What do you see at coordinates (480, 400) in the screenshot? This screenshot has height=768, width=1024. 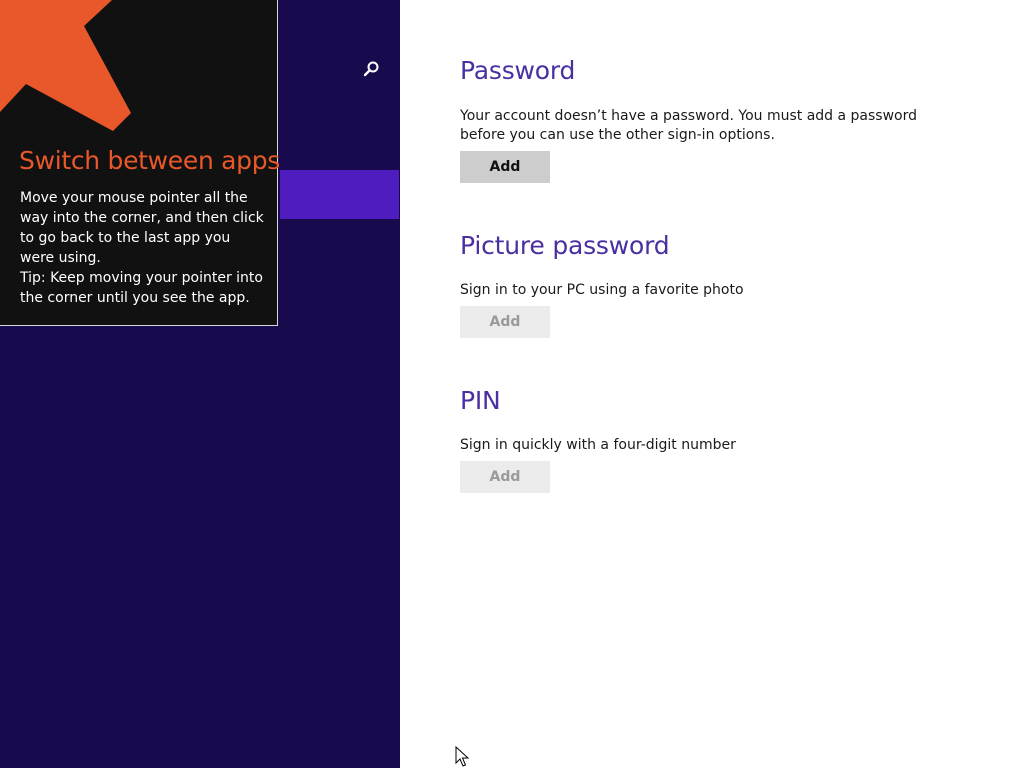 I see `pin-heading: PIN` at bounding box center [480, 400].